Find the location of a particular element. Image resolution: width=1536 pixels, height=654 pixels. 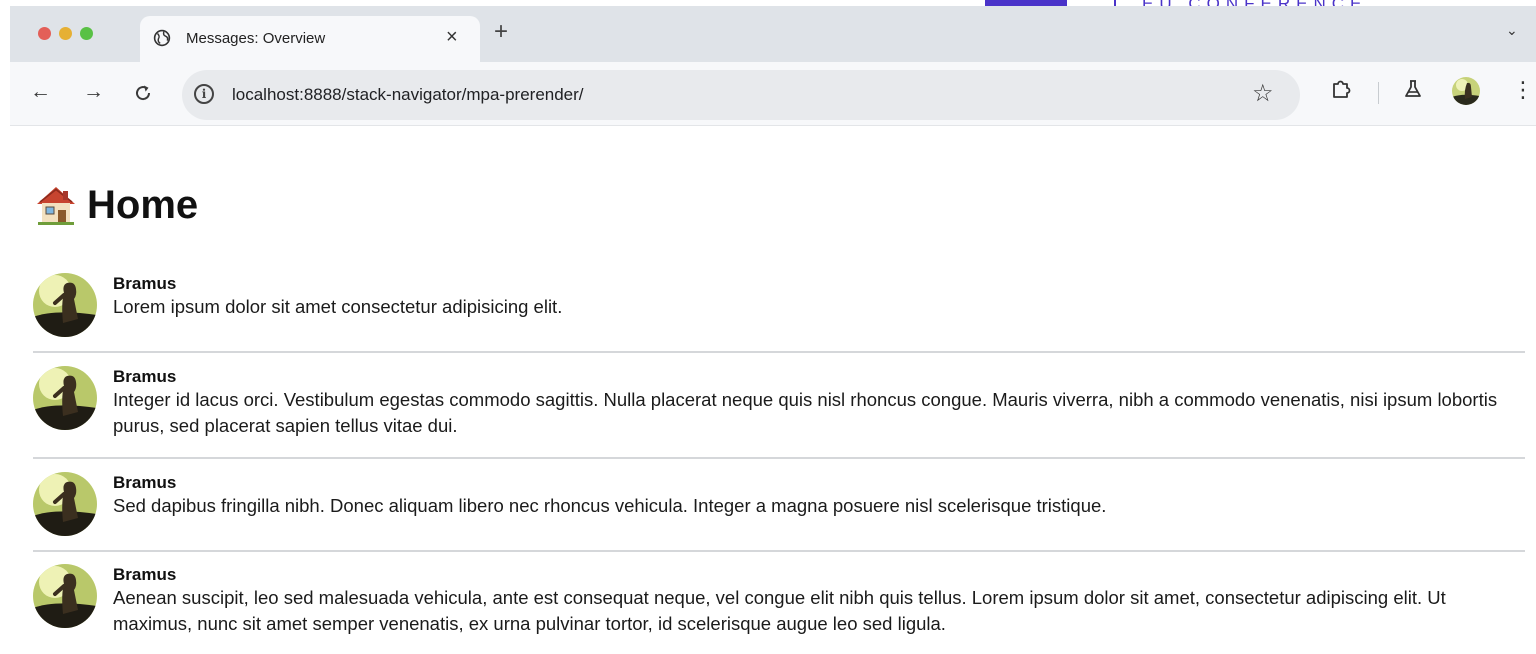

browser-tab-active: Messages: Overview × is located at coordinates (310, 39).